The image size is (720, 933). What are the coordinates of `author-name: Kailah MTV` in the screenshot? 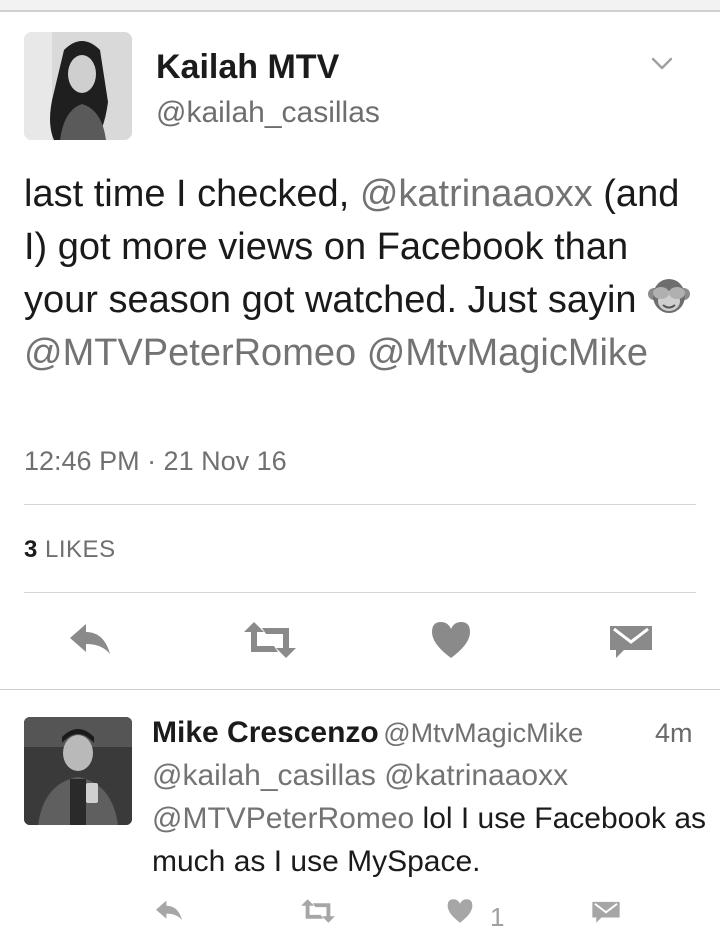 It's located at (247, 67).